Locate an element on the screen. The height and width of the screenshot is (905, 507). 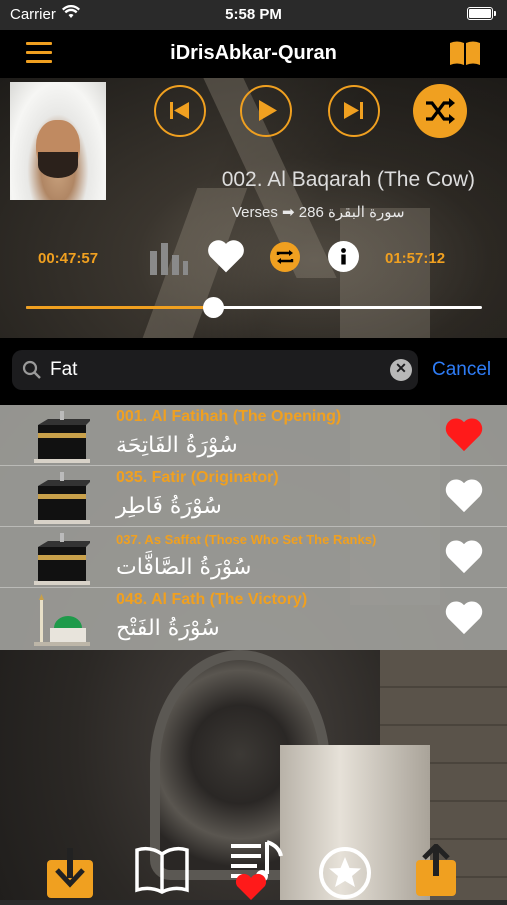
search-icon is located at coordinates (32, 372).